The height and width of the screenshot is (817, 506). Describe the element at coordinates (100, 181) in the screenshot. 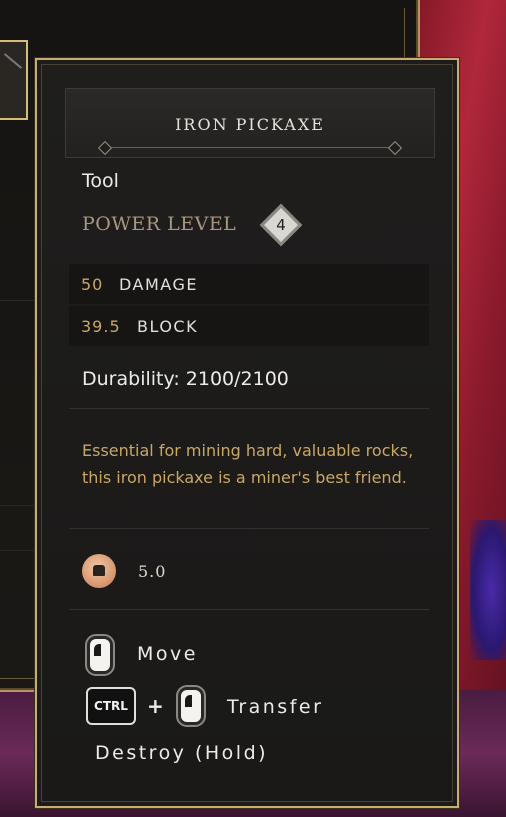

I see `item-type: Tool` at that location.